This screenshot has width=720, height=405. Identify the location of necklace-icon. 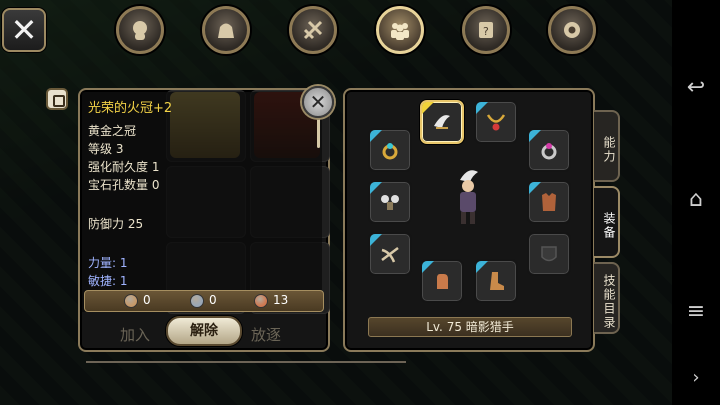
(496, 122).